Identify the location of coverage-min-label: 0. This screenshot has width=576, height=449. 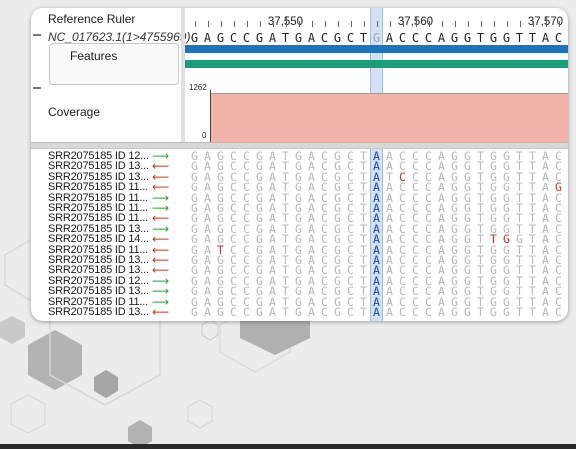
(204, 135).